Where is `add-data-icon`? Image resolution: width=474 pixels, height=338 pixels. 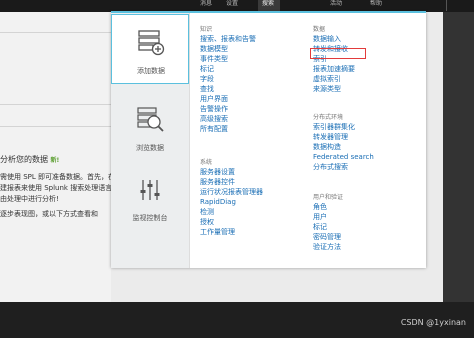 add-data-icon is located at coordinates (151, 43).